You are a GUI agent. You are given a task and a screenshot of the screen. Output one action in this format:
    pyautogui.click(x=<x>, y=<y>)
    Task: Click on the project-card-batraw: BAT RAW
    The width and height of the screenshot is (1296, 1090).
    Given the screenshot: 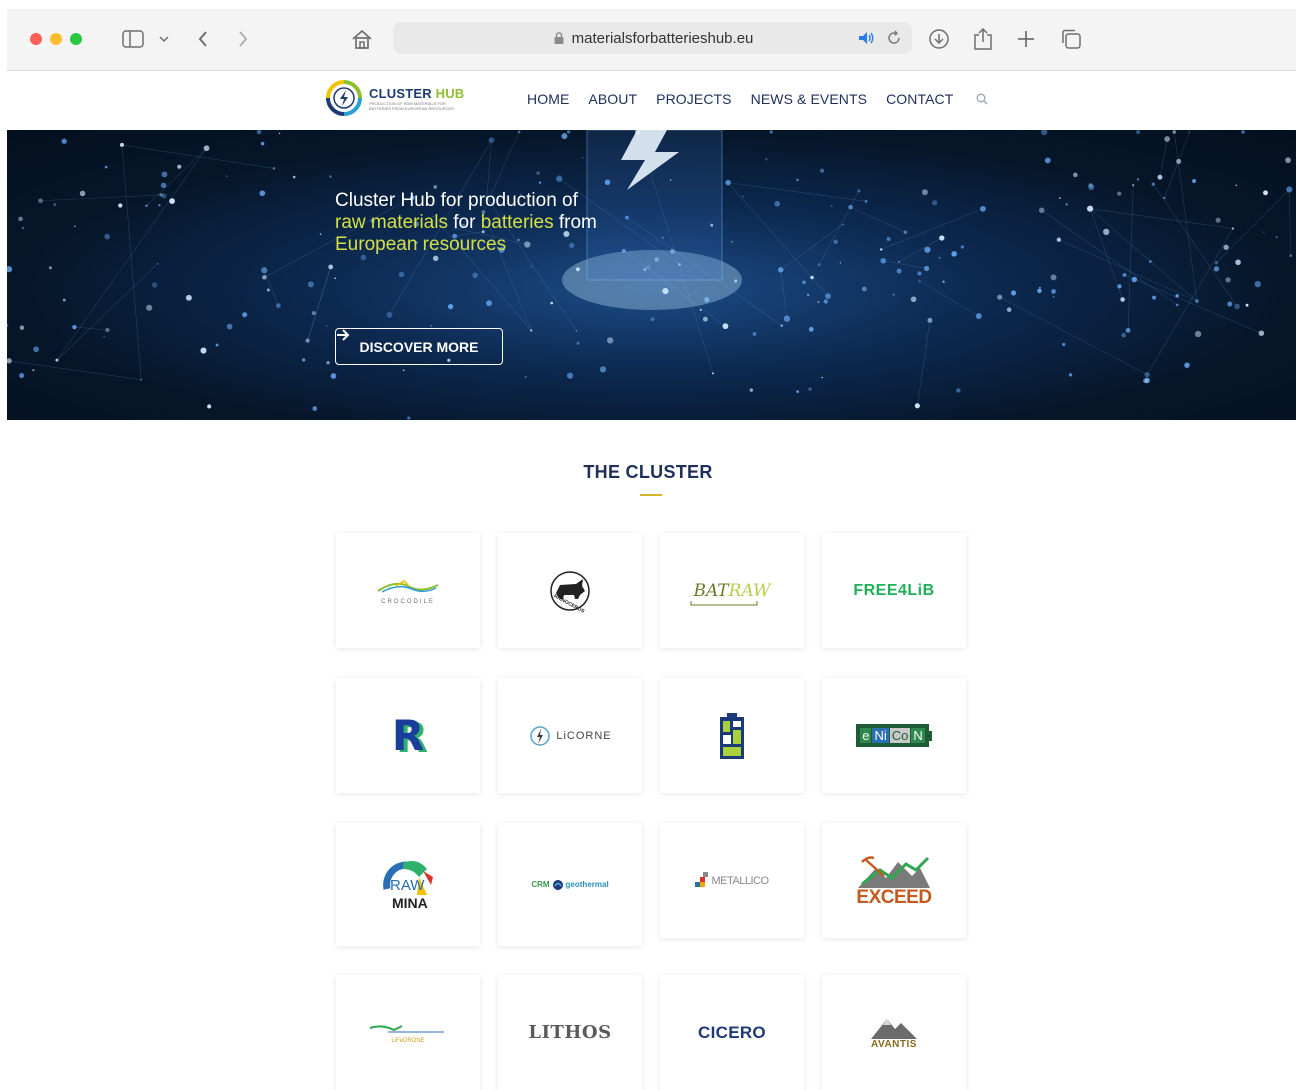 What is the action you would take?
    pyautogui.click(x=732, y=590)
    